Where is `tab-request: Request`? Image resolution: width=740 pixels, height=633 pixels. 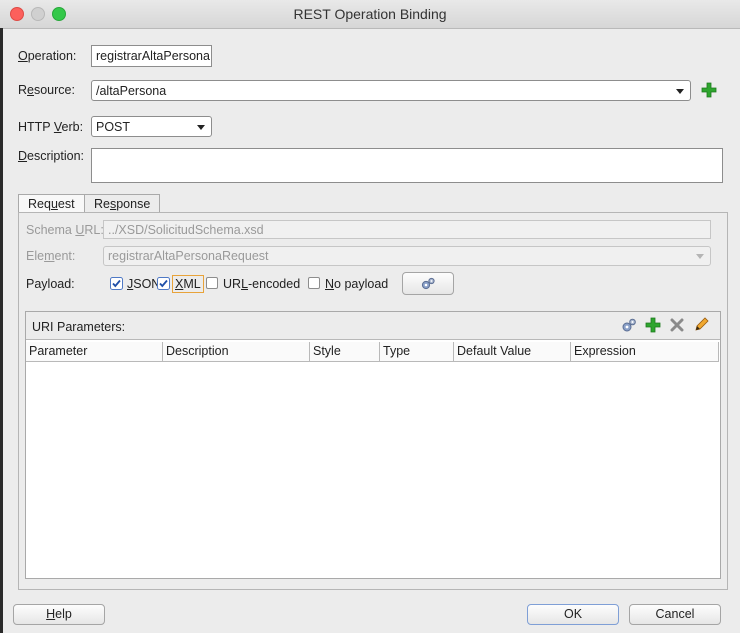
tab-request: Request is located at coordinates (51, 203).